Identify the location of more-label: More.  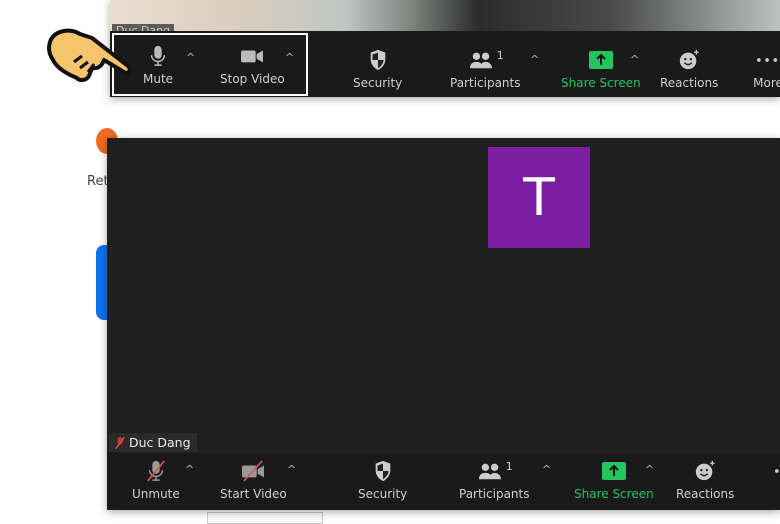
(766, 83).